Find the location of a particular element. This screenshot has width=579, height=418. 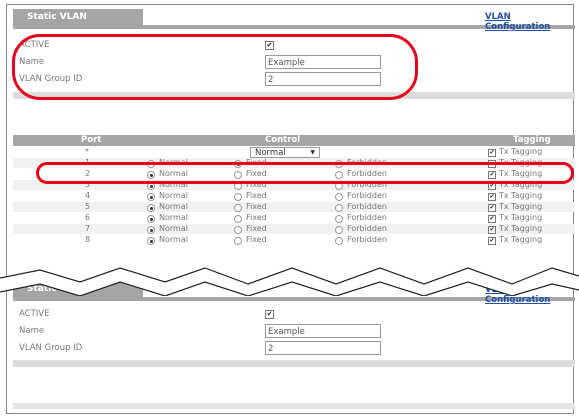

active-row: ACTIVE ✔ is located at coordinates (294, 45).